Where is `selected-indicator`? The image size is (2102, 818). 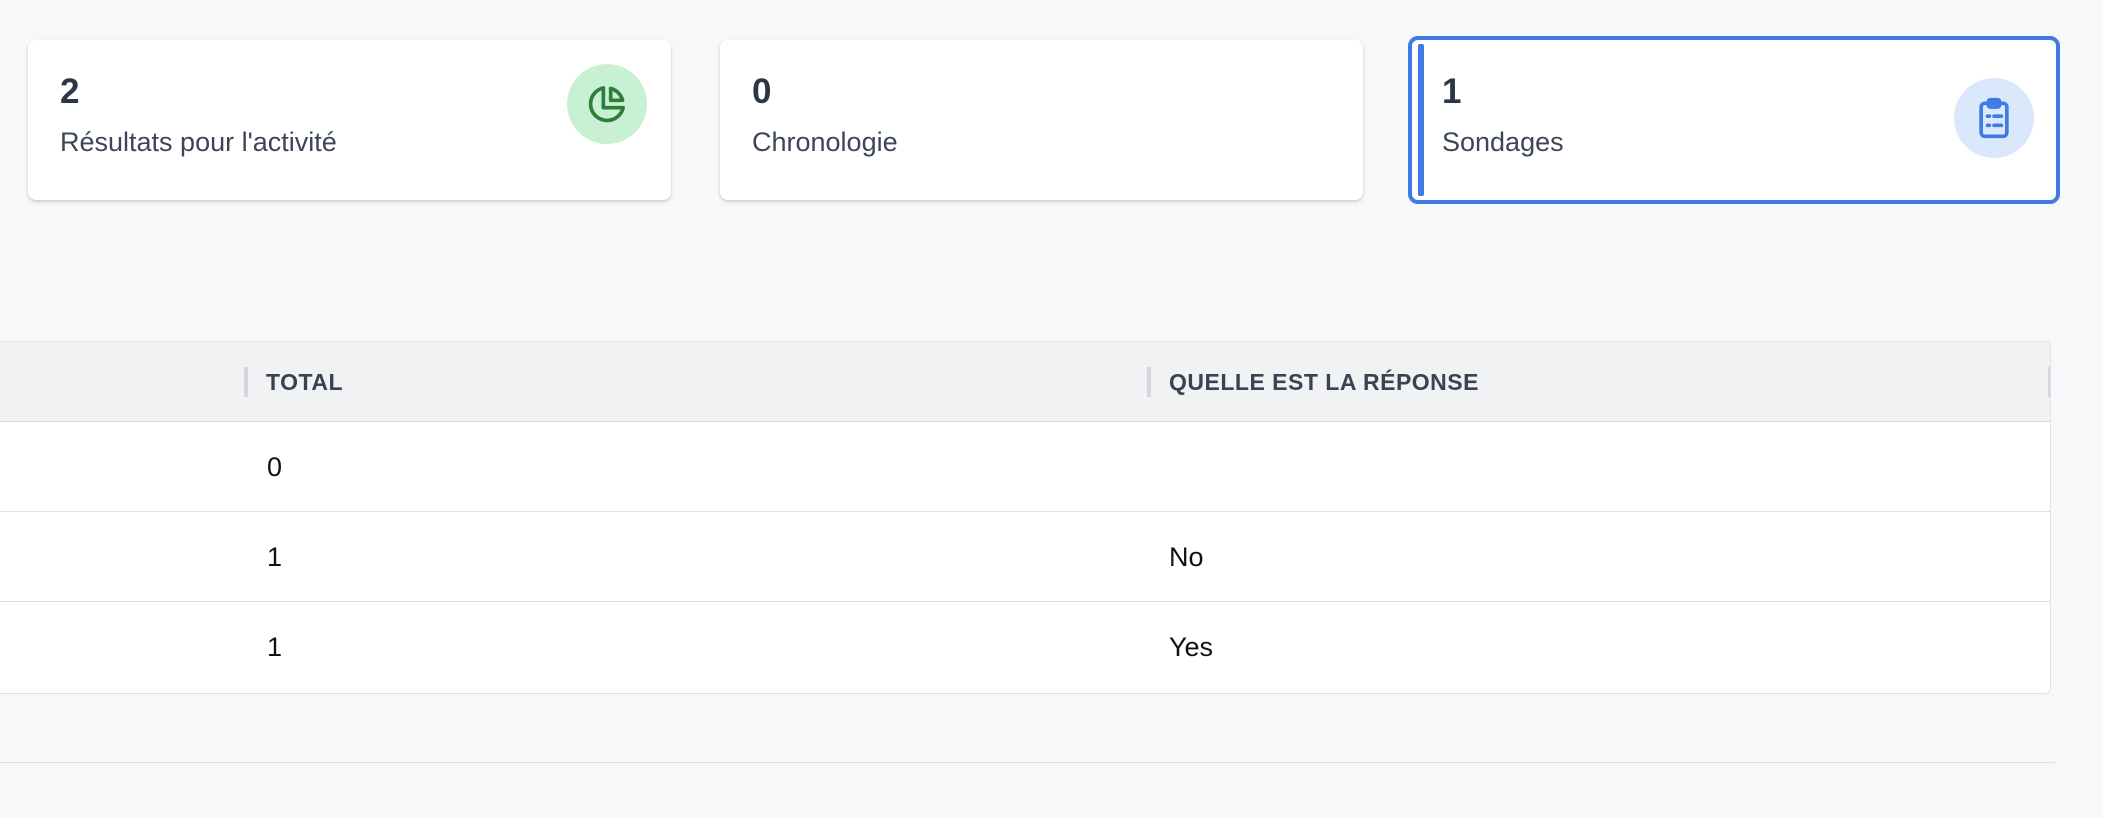
selected-indicator is located at coordinates (1421, 120).